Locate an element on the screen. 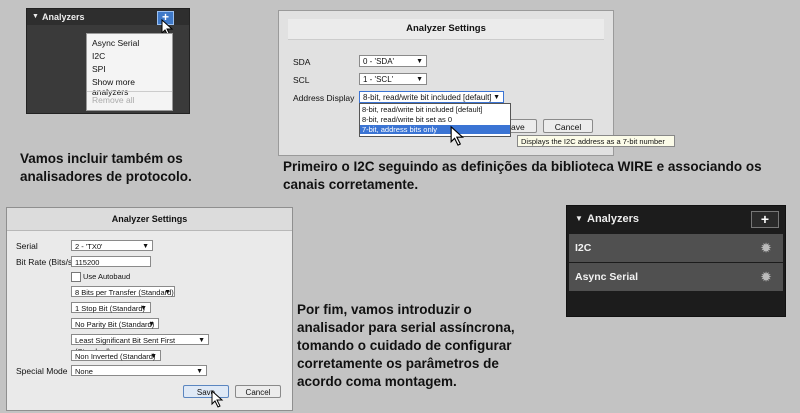 The height and width of the screenshot is (413, 800). parity-value: No Parity Bit (Standard) is located at coordinates (115, 324).